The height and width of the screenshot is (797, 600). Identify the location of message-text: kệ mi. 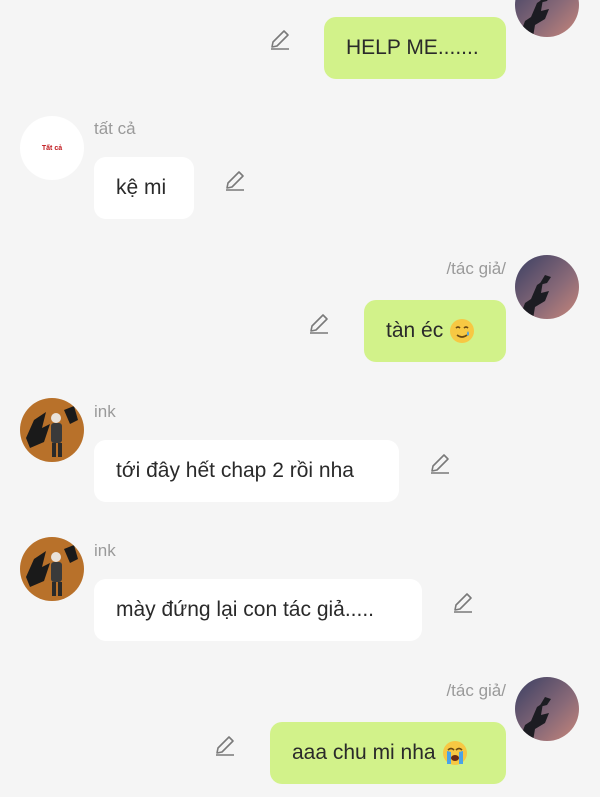
(141, 187).